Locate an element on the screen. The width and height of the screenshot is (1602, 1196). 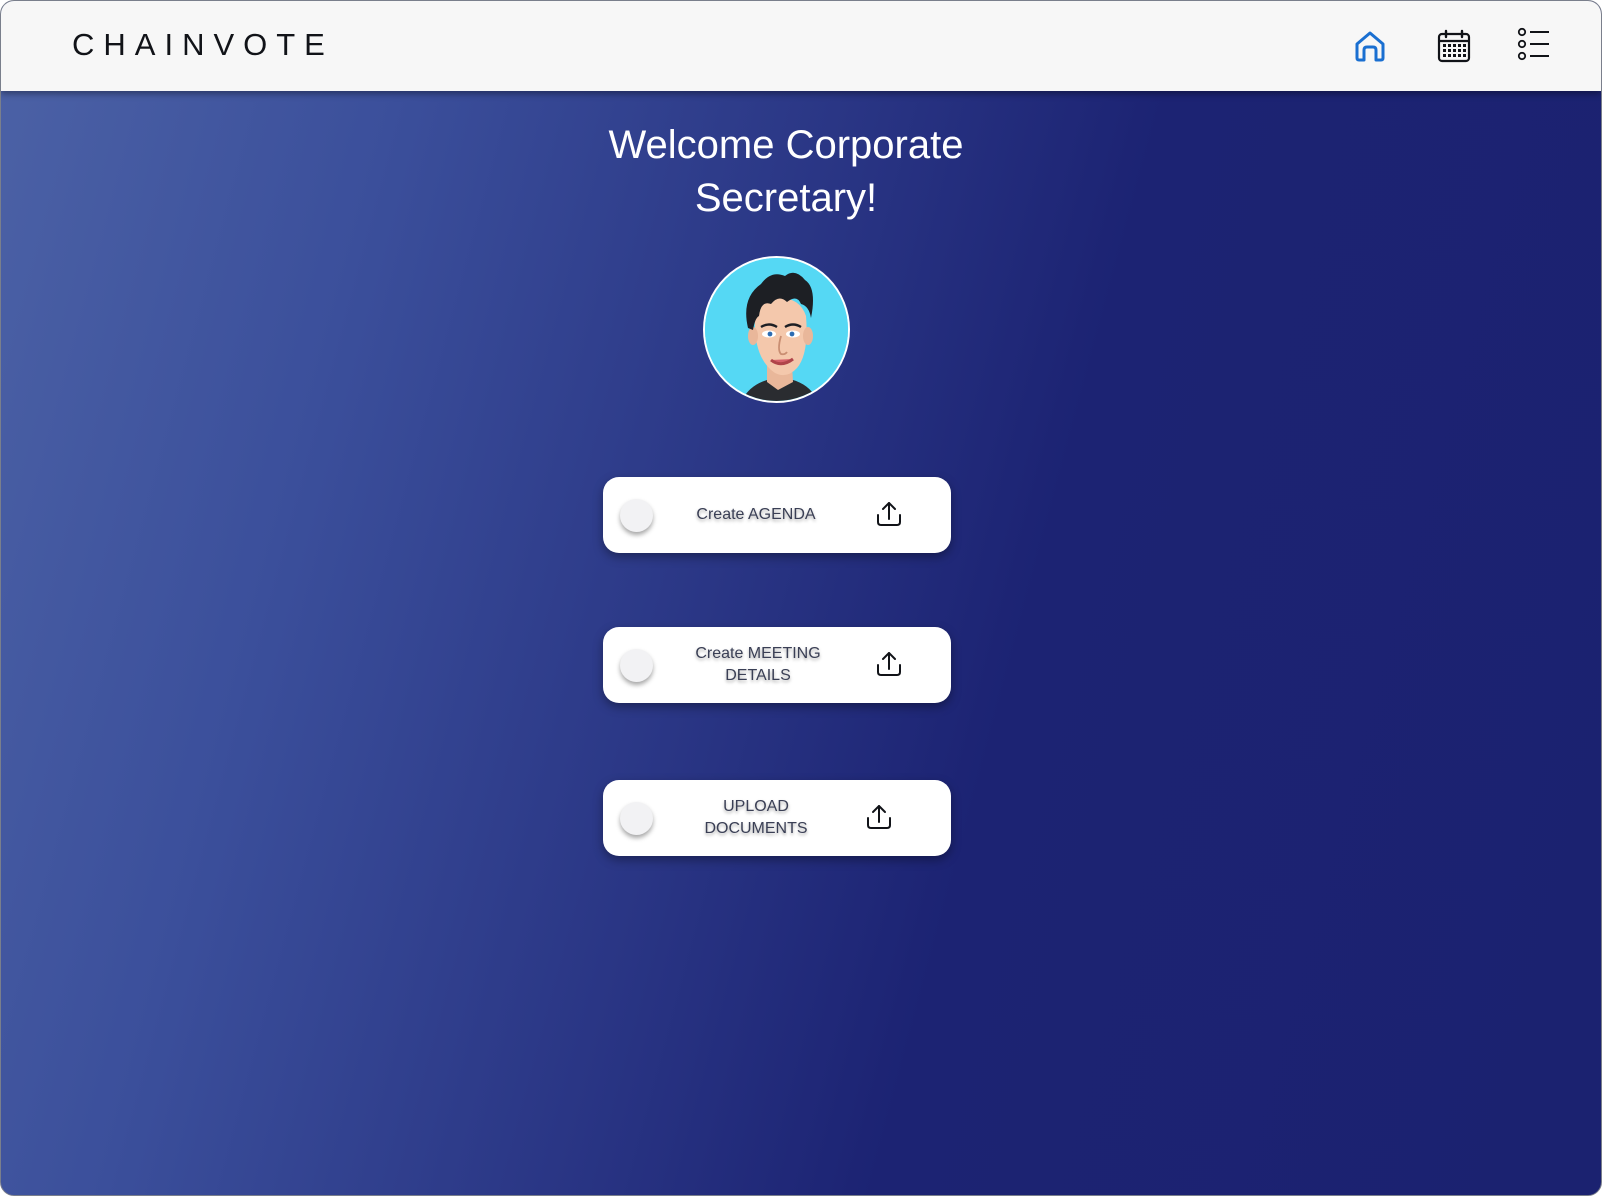
brand-logo: CHAINVOTE is located at coordinates (203, 45).